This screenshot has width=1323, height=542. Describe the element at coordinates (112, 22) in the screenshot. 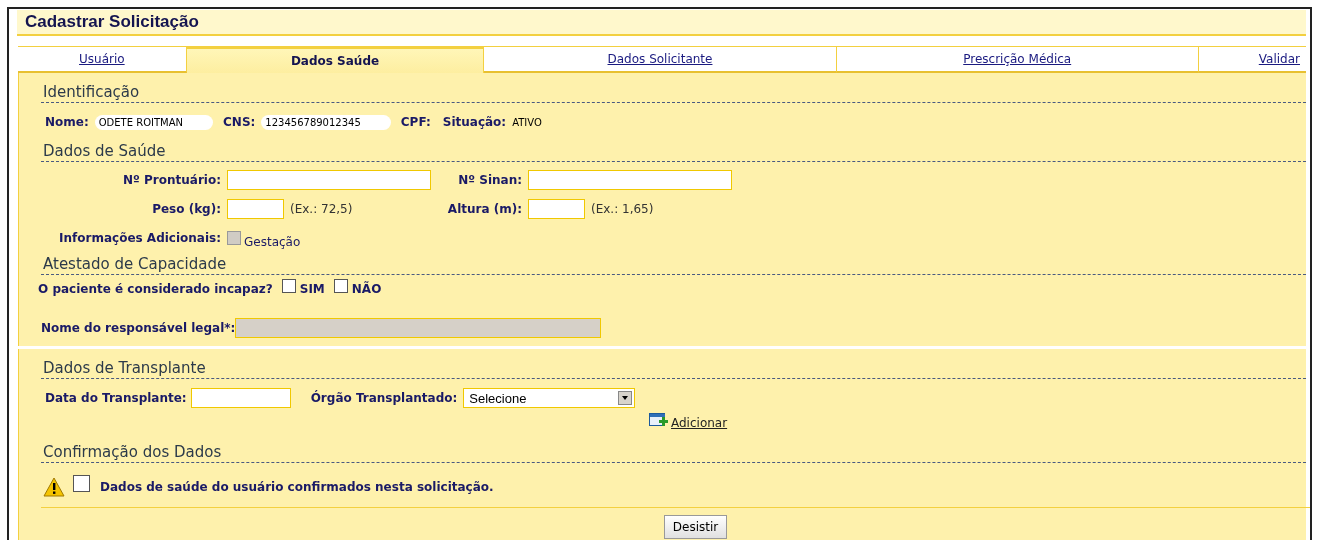

I see `page-title: Cadastrar Solicitação` at that location.